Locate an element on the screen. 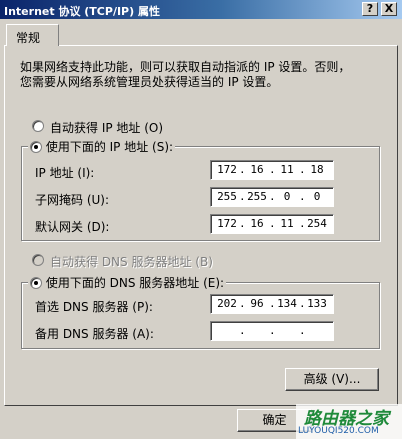 This screenshot has height=439, width=402. manual-dns-option: 使用下面的 DNS 服务器地址 (E): is located at coordinates (127, 282).